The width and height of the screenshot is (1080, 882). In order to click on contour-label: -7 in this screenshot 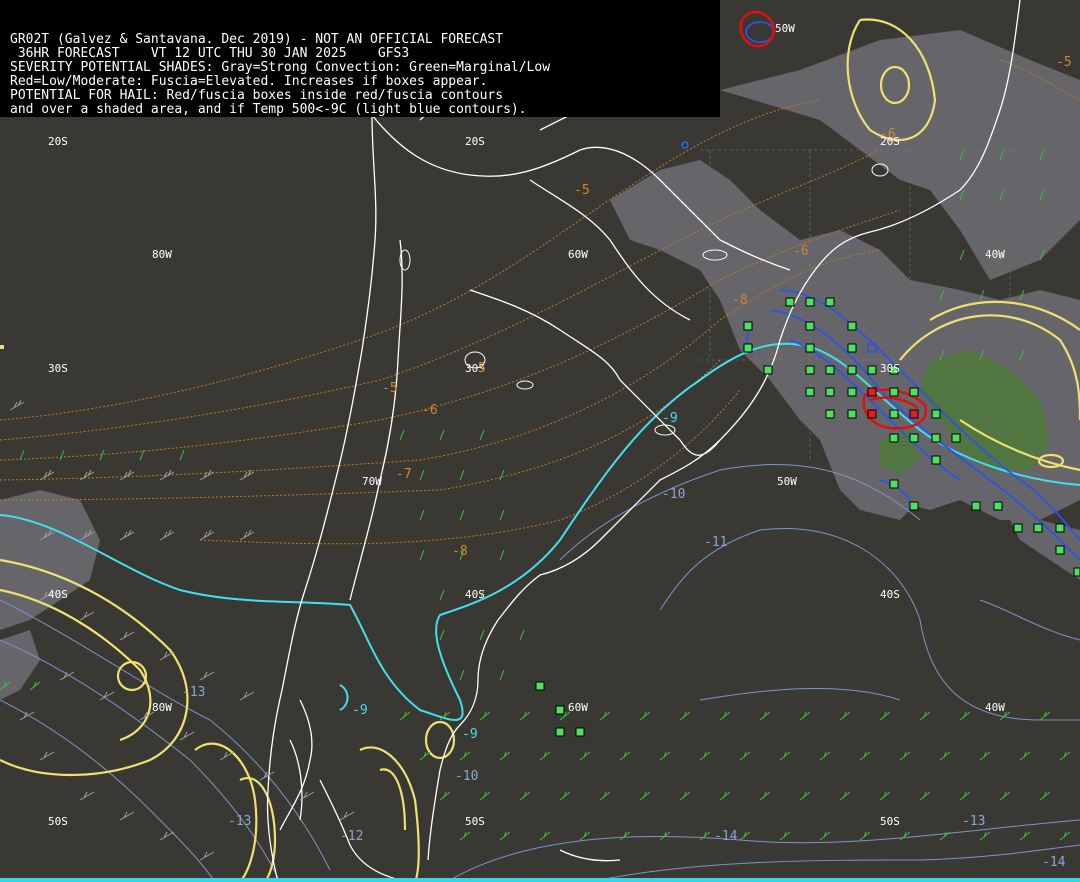, I will do `click(404, 474)`.